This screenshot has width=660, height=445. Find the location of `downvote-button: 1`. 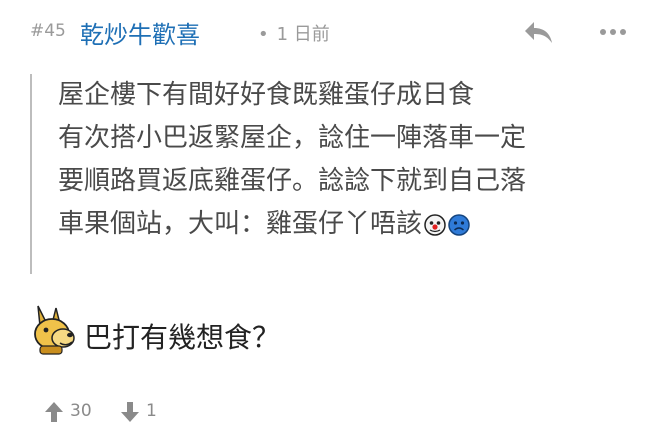

downvote-button: 1 is located at coordinates (150, 412).